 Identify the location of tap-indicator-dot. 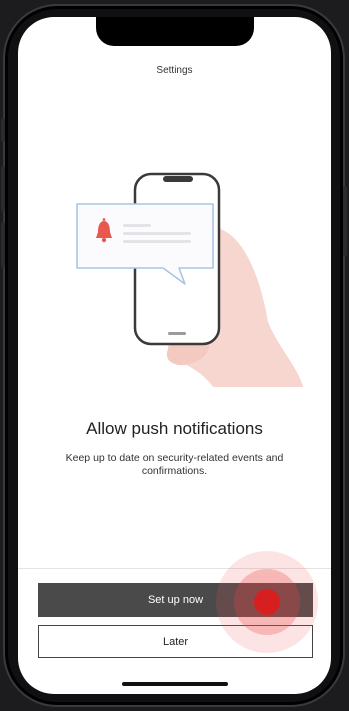
(267, 602).